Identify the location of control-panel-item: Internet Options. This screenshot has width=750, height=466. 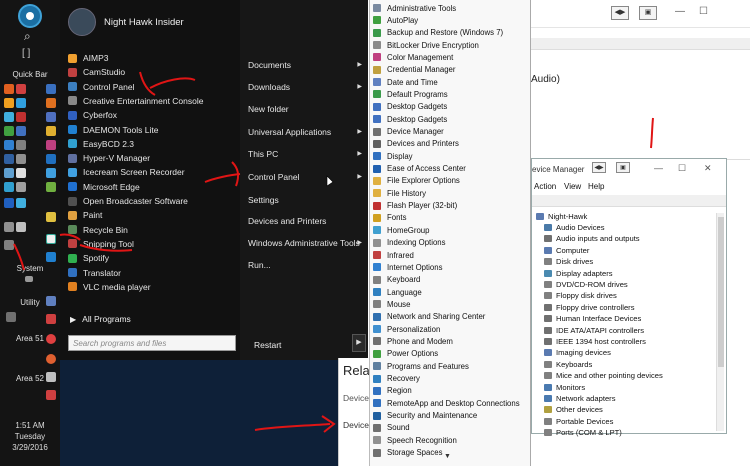
(407, 267).